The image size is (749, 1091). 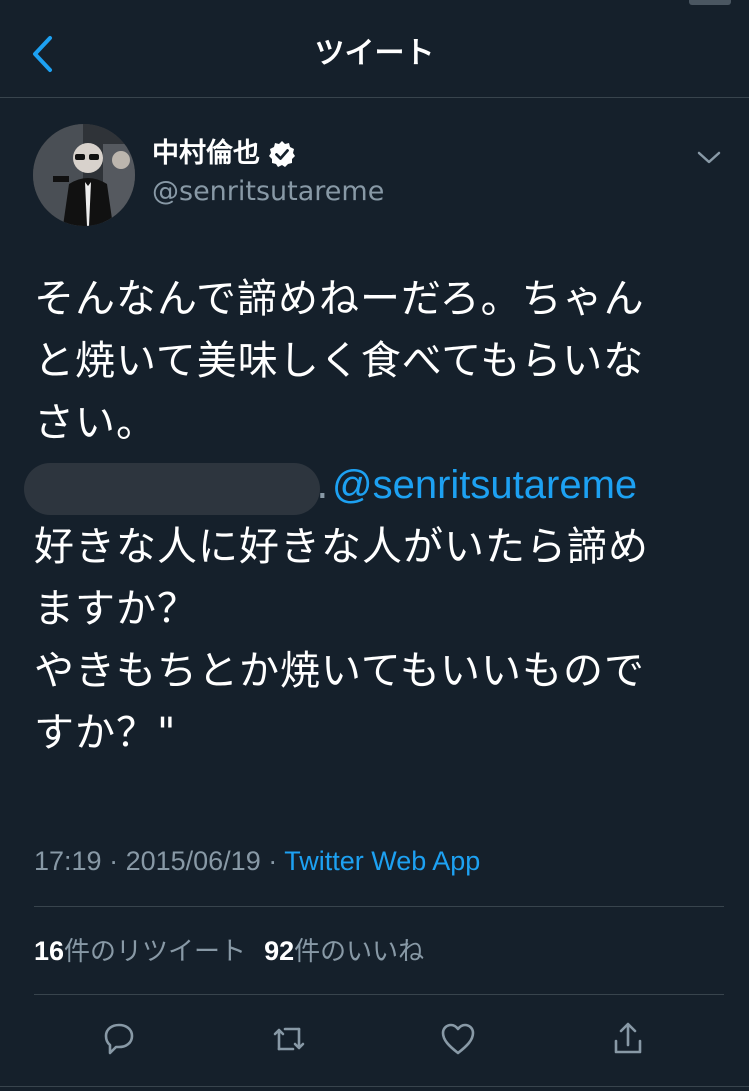 I want to click on tweet-line: と焼いて美味しく食べてもらいな, so click(x=339, y=361).